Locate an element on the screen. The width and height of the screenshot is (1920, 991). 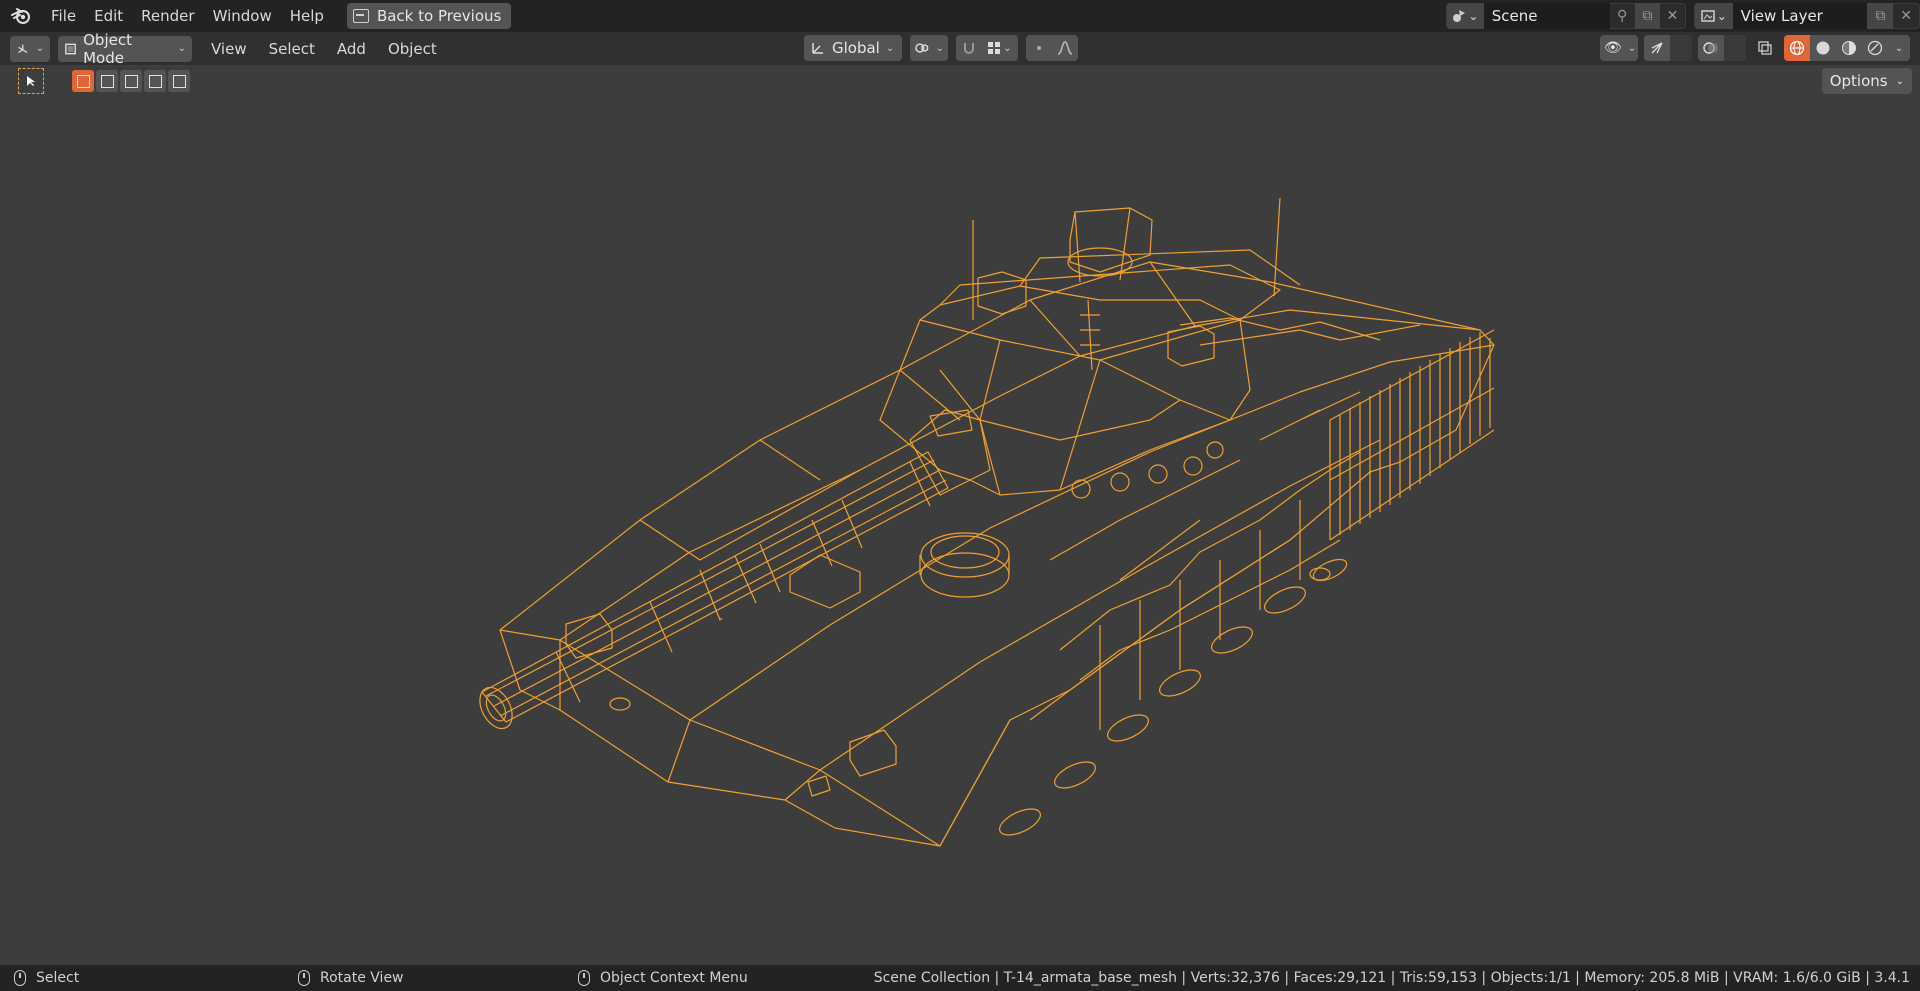
mode-subtract-selection-icon is located at coordinates (131, 81).